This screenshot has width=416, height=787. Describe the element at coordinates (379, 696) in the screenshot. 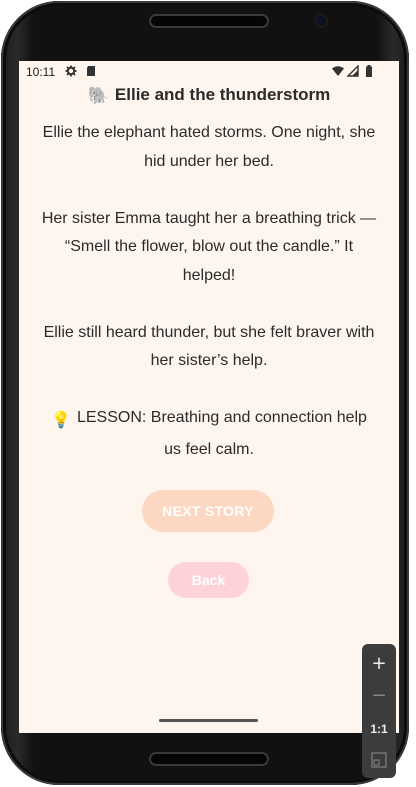

I see `zoom-out-button: −` at that location.